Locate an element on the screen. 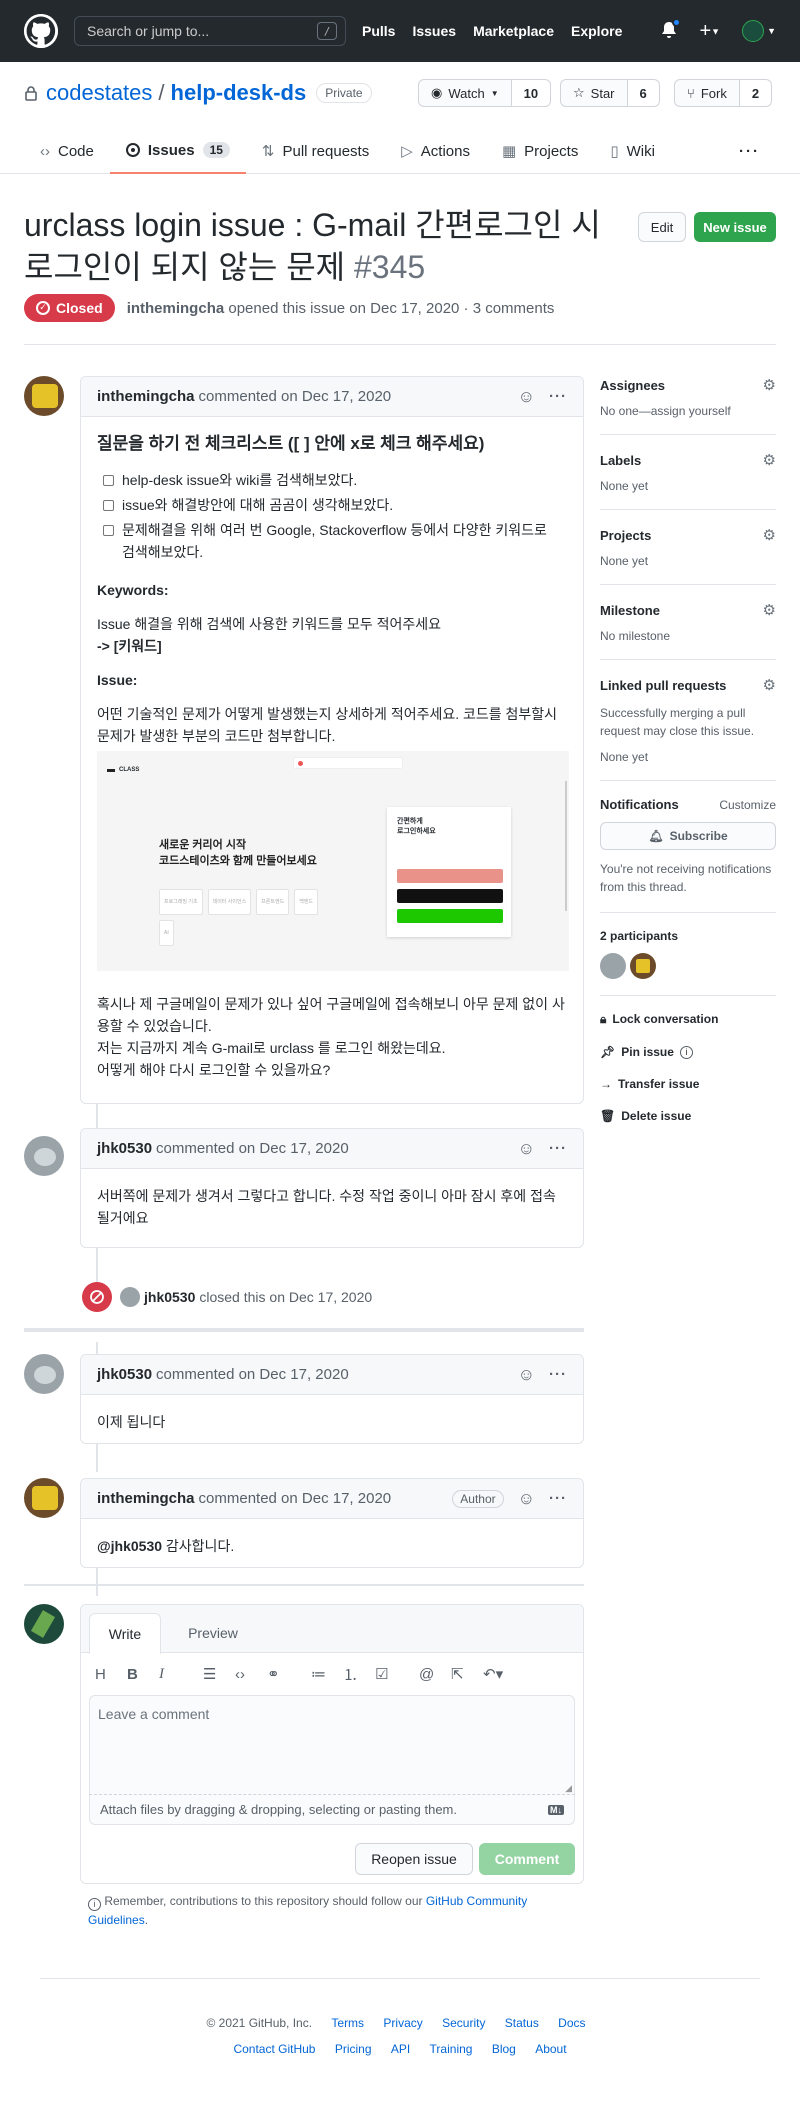 The height and width of the screenshot is (2119, 800). pin-issue-link: 📌︎ Pin issue i is located at coordinates (688, 1052).